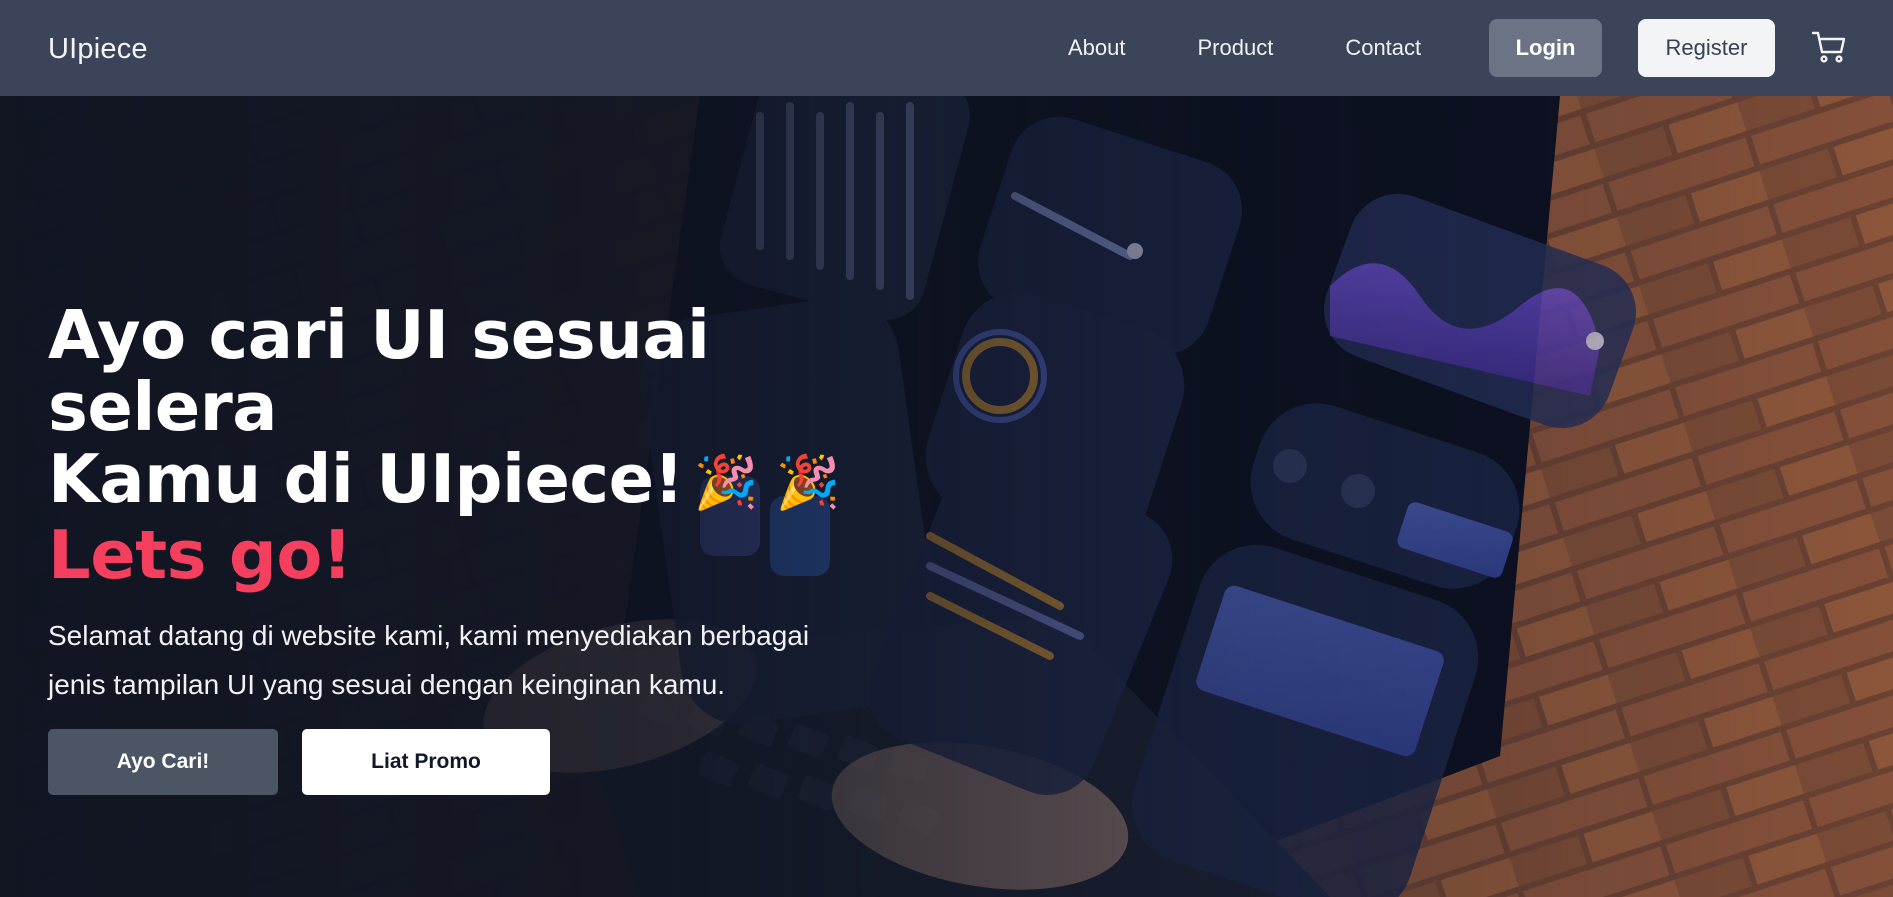 The height and width of the screenshot is (897, 1893). Describe the element at coordinates (1236, 48) in the screenshot. I see `nav-link-product: Product` at that location.